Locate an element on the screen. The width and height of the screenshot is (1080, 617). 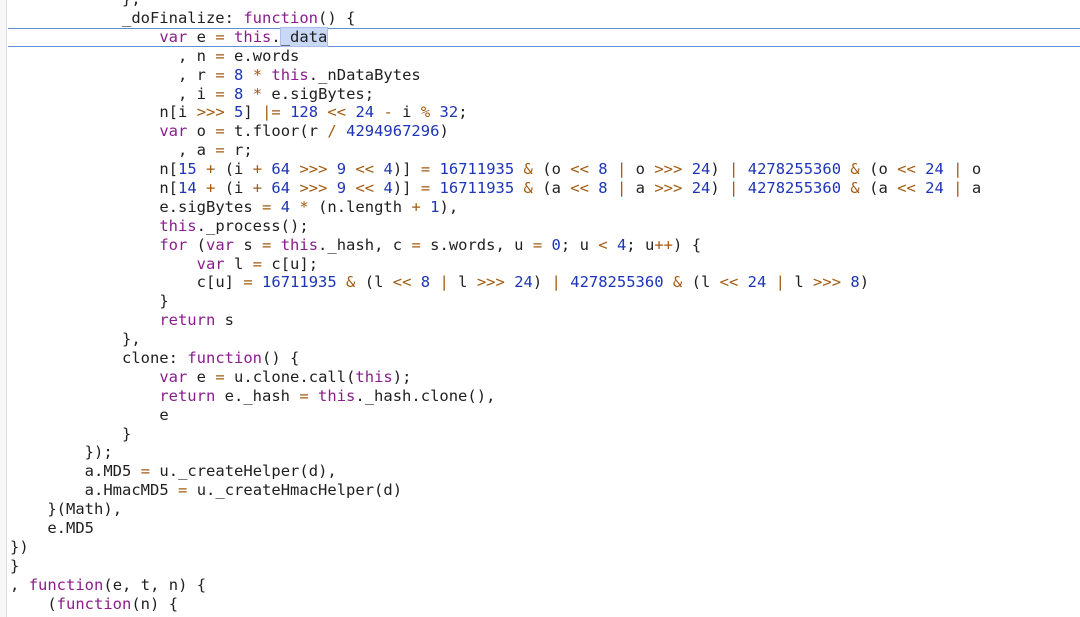
code-line: }); }); is located at coordinates (544, 452).